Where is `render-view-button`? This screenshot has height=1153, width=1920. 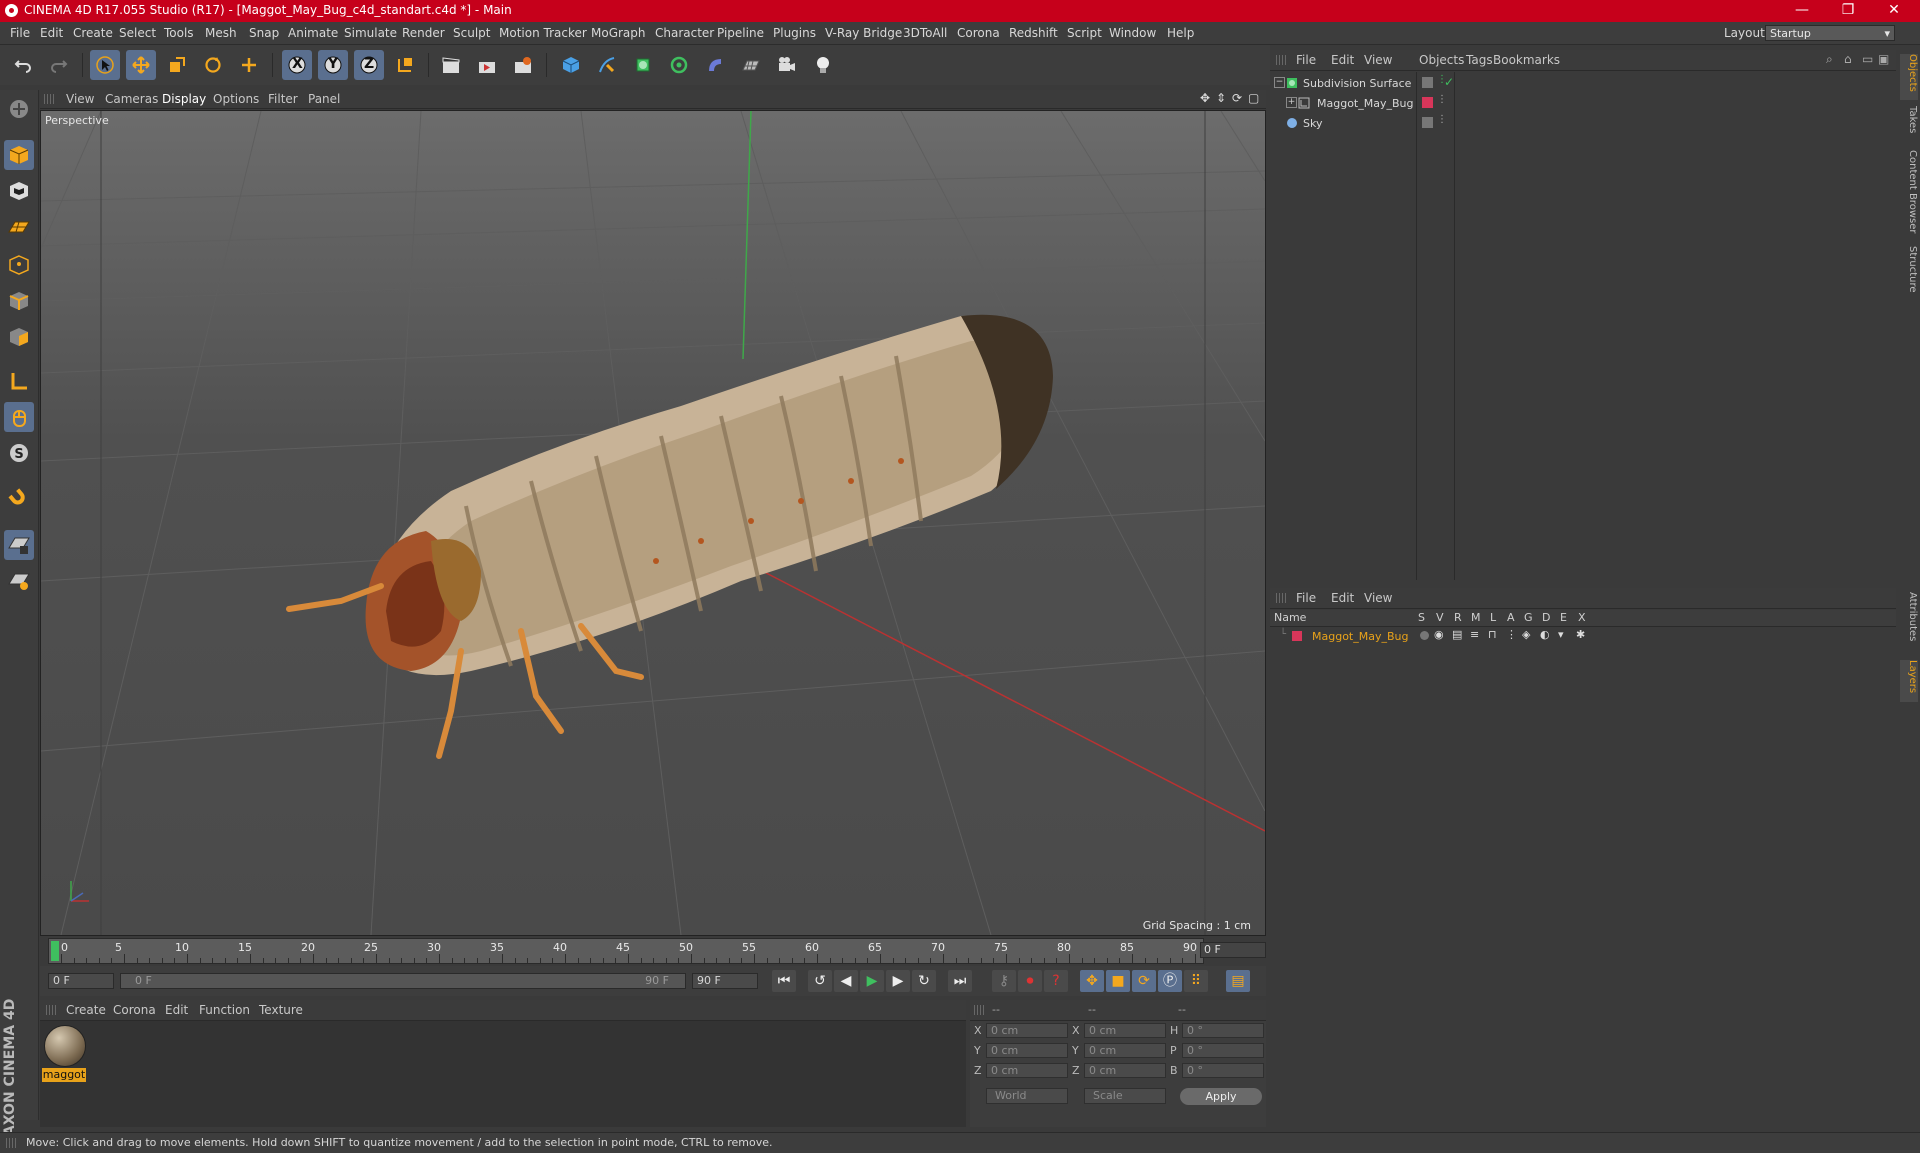 render-view-button is located at coordinates (451, 65).